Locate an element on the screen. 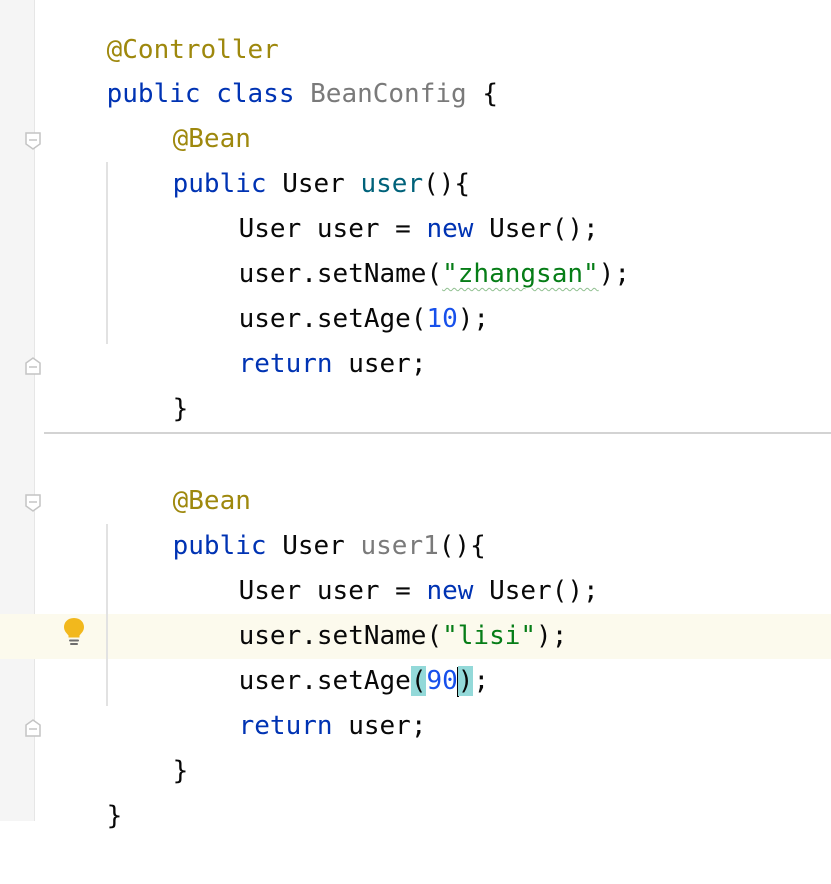 This screenshot has height=884, width=831. code-line: public class BeanConfig { is located at coordinates (271, 68).